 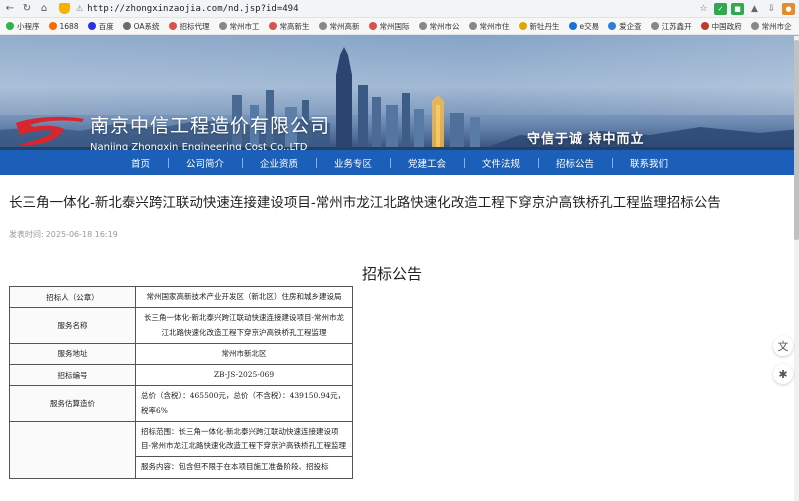 What do you see at coordinates (720, 8) in the screenshot?
I see `extension-green-icon: ✓` at bounding box center [720, 8].